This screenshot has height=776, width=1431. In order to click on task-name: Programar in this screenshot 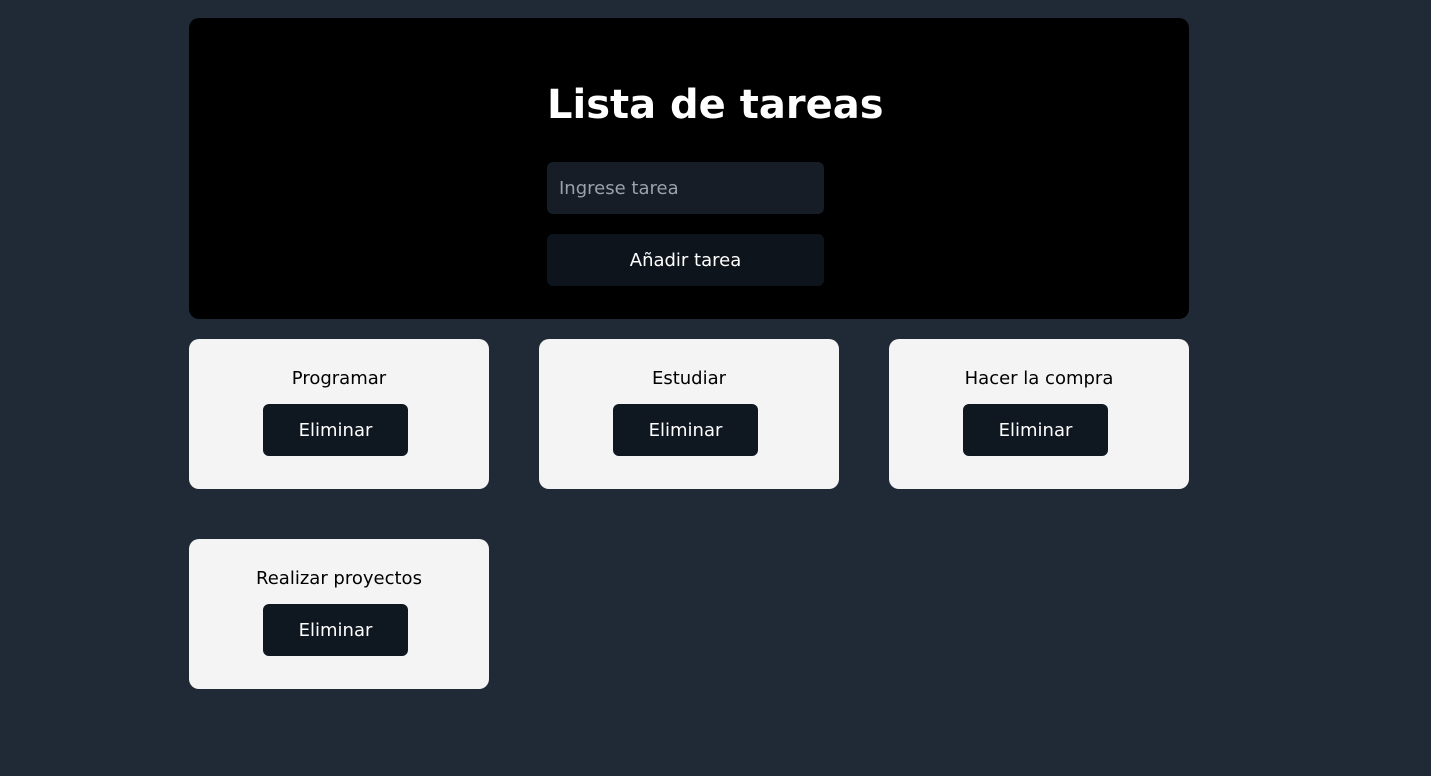, I will do `click(339, 378)`.